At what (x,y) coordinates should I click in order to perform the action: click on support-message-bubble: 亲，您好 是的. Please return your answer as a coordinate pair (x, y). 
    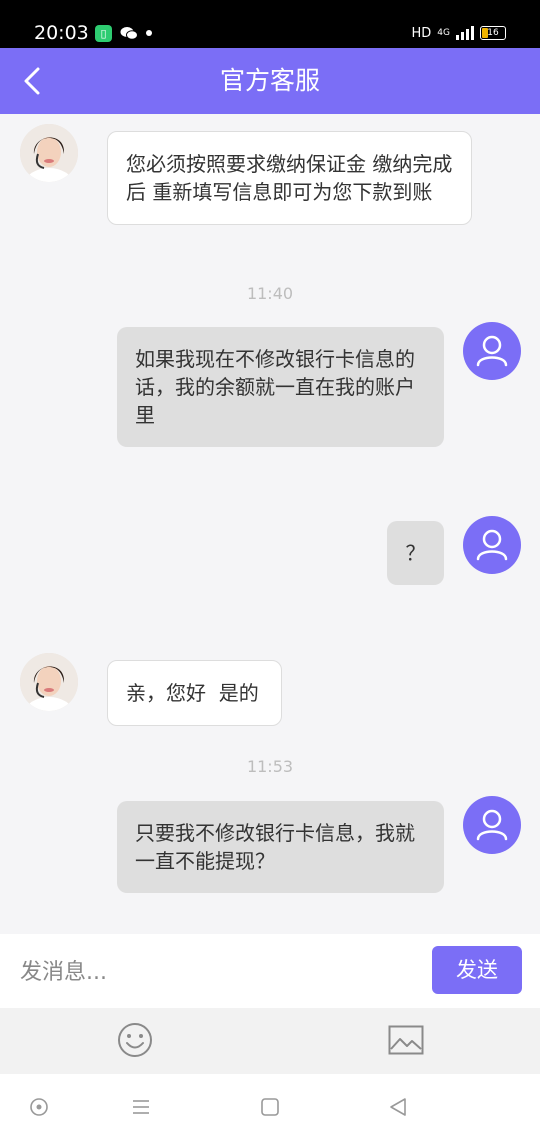
    Looking at the image, I should click on (194, 693).